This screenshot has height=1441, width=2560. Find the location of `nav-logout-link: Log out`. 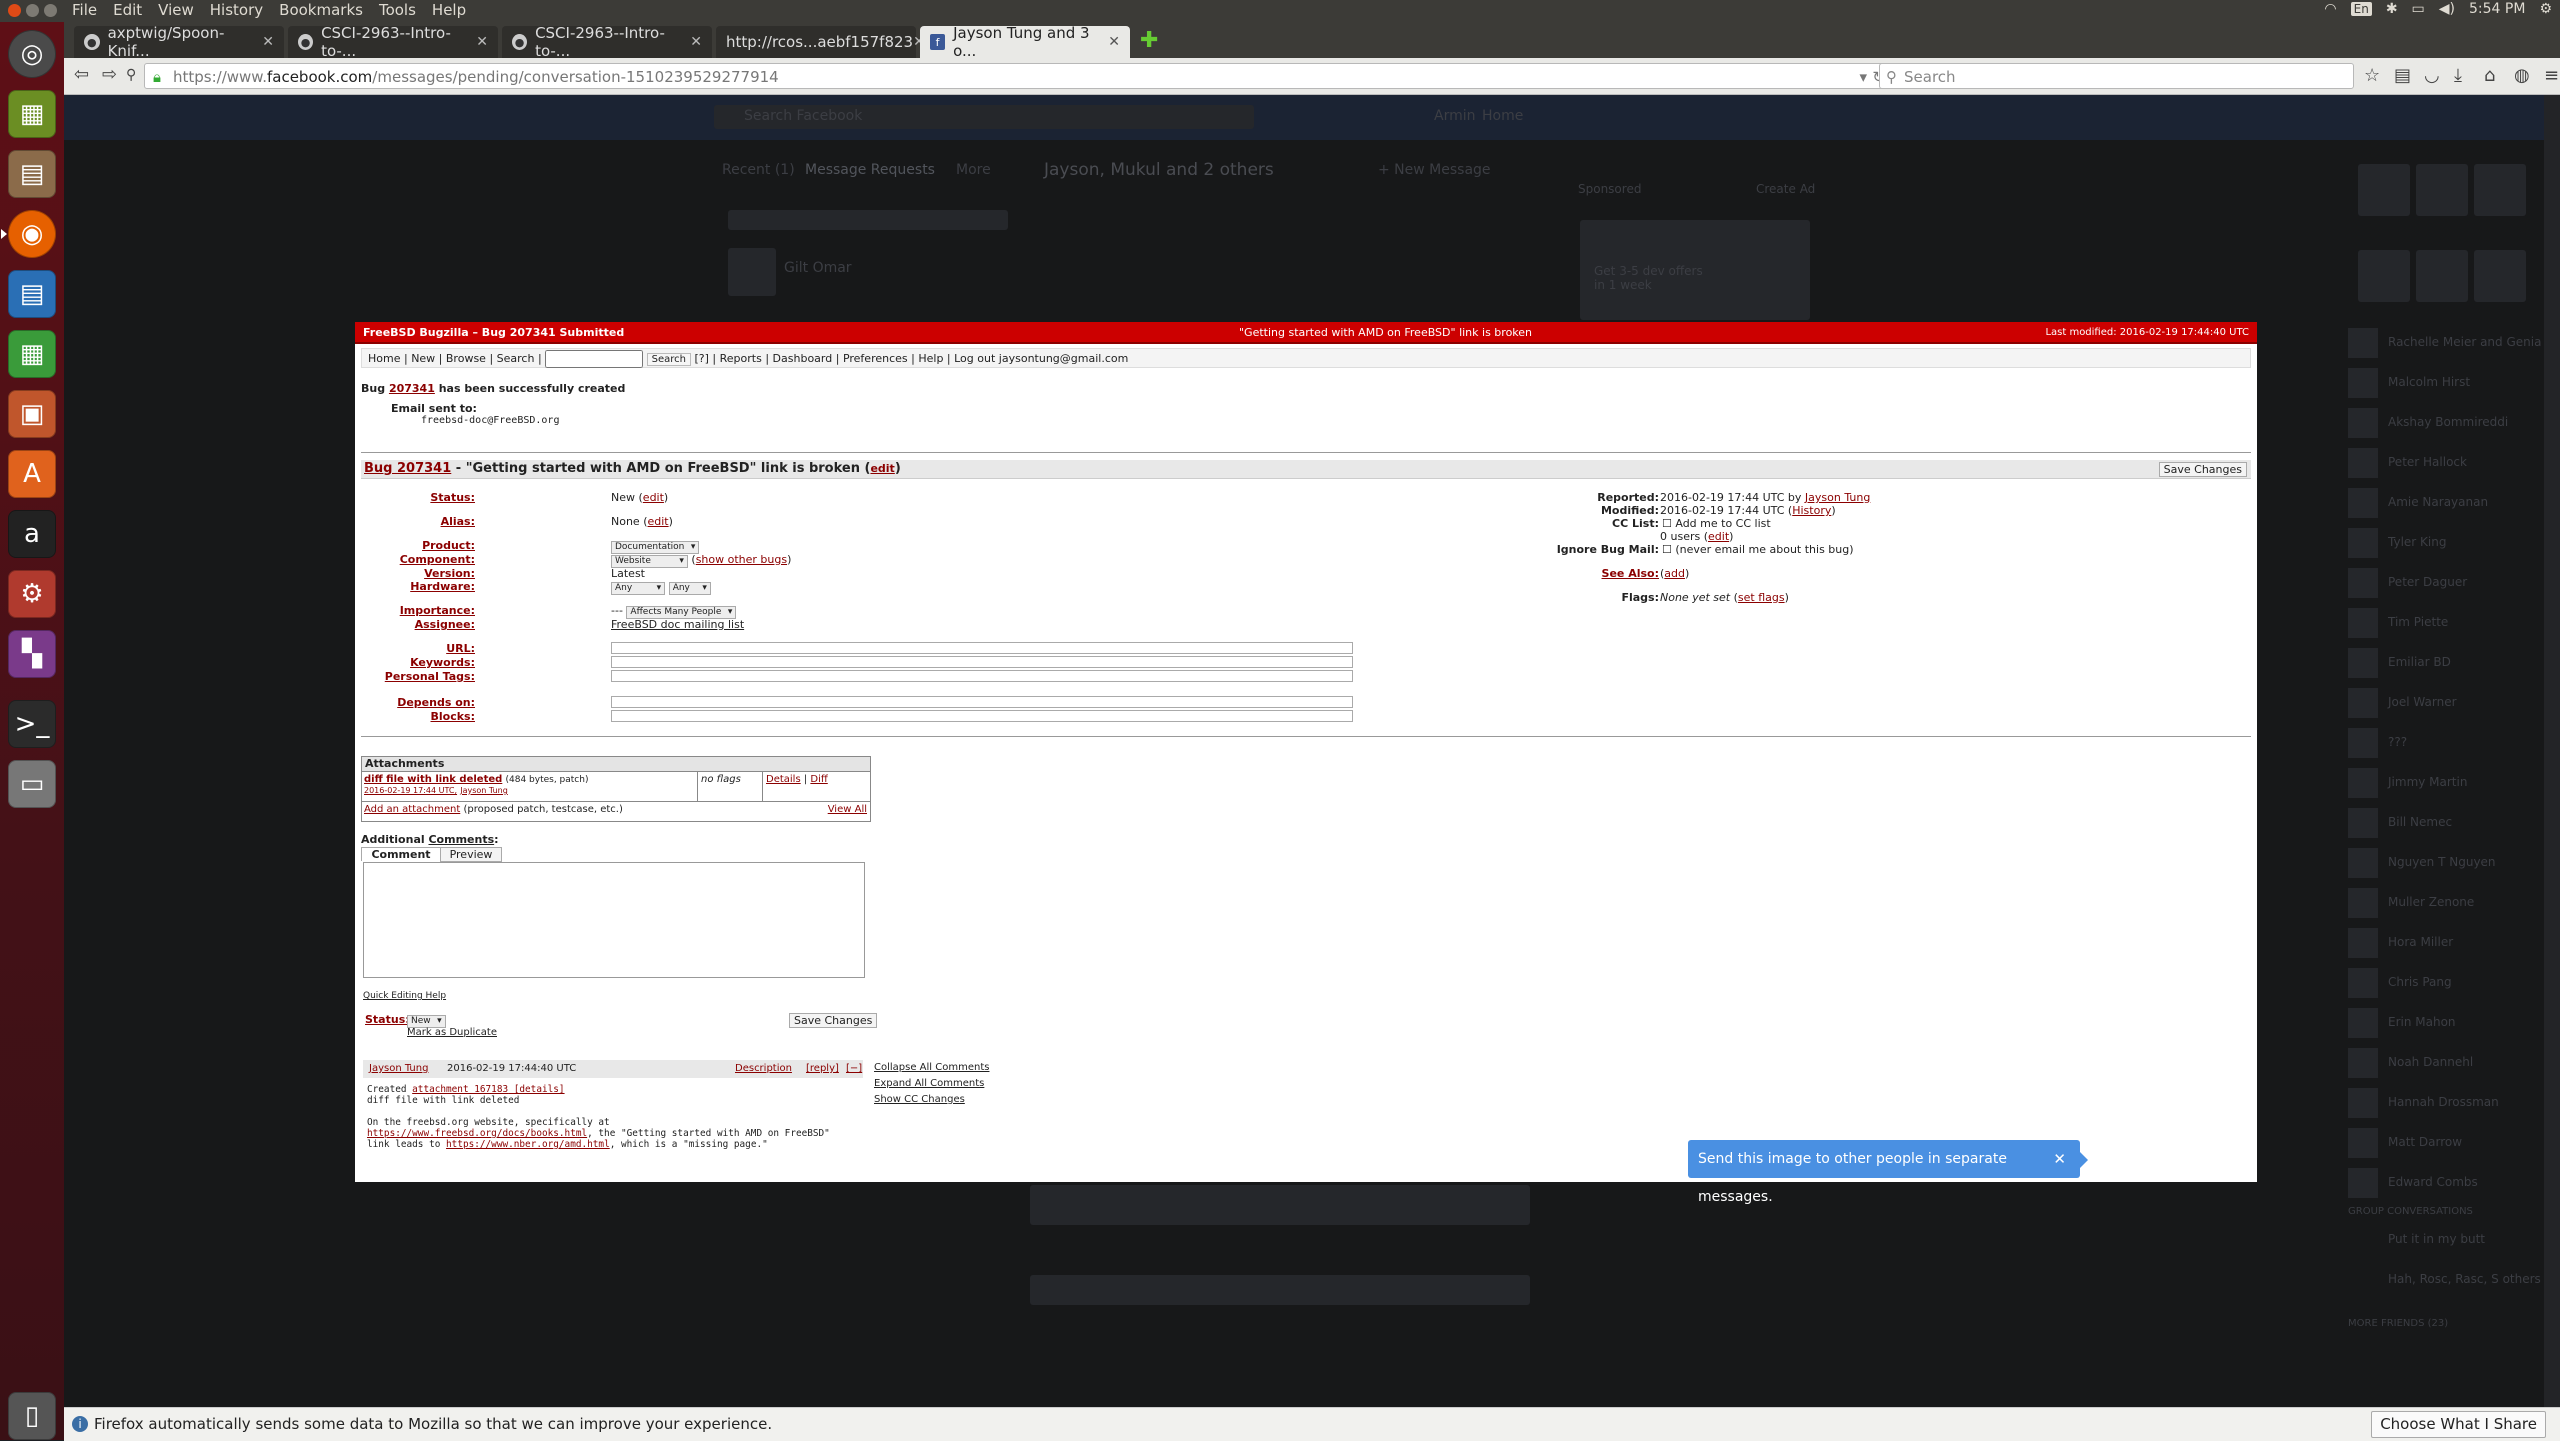

nav-logout-link: Log out is located at coordinates (974, 358).